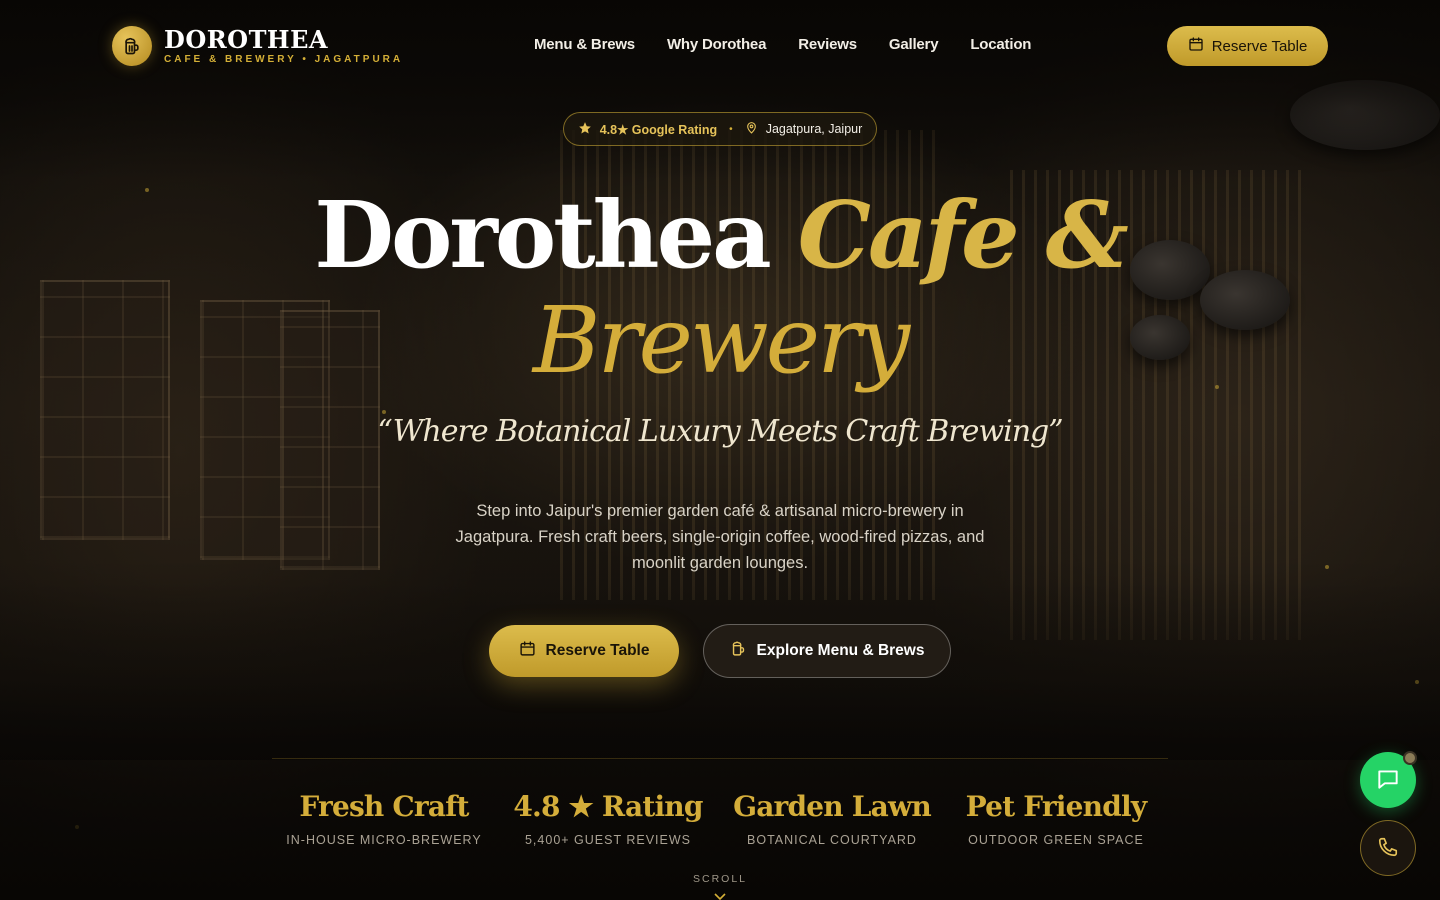  I want to click on hero-title-plain: Dorothea, so click(543, 235).